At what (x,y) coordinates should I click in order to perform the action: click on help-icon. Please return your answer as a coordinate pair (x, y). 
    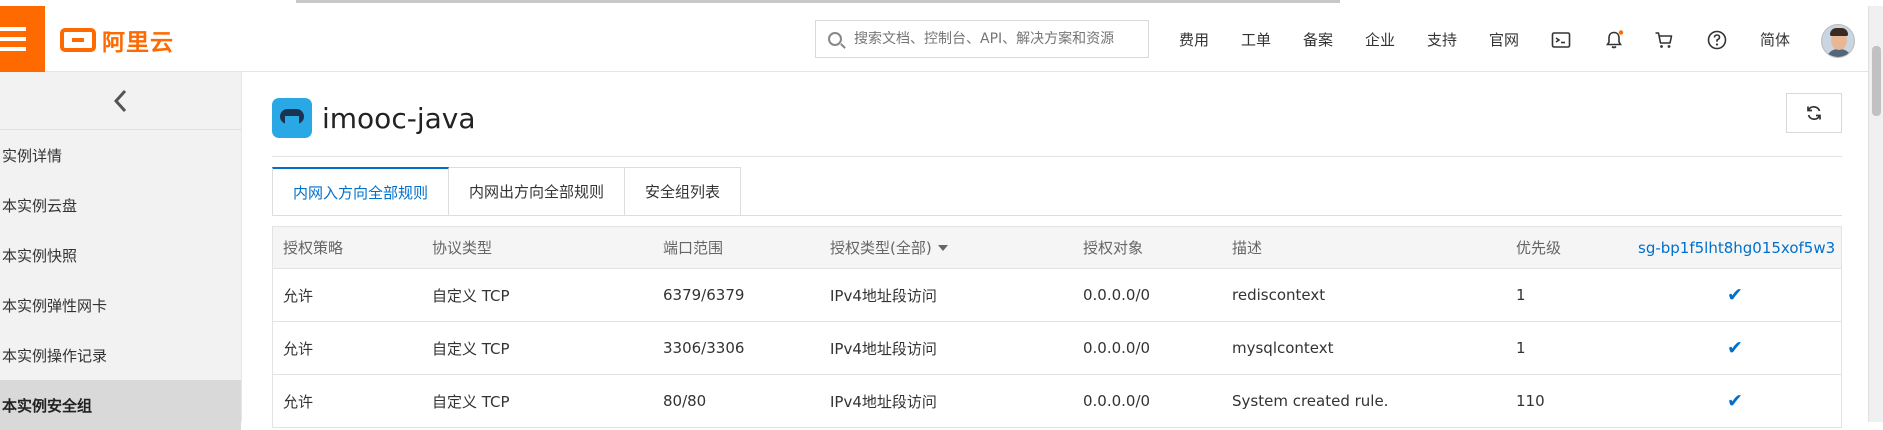
    Looking at the image, I should click on (1717, 40).